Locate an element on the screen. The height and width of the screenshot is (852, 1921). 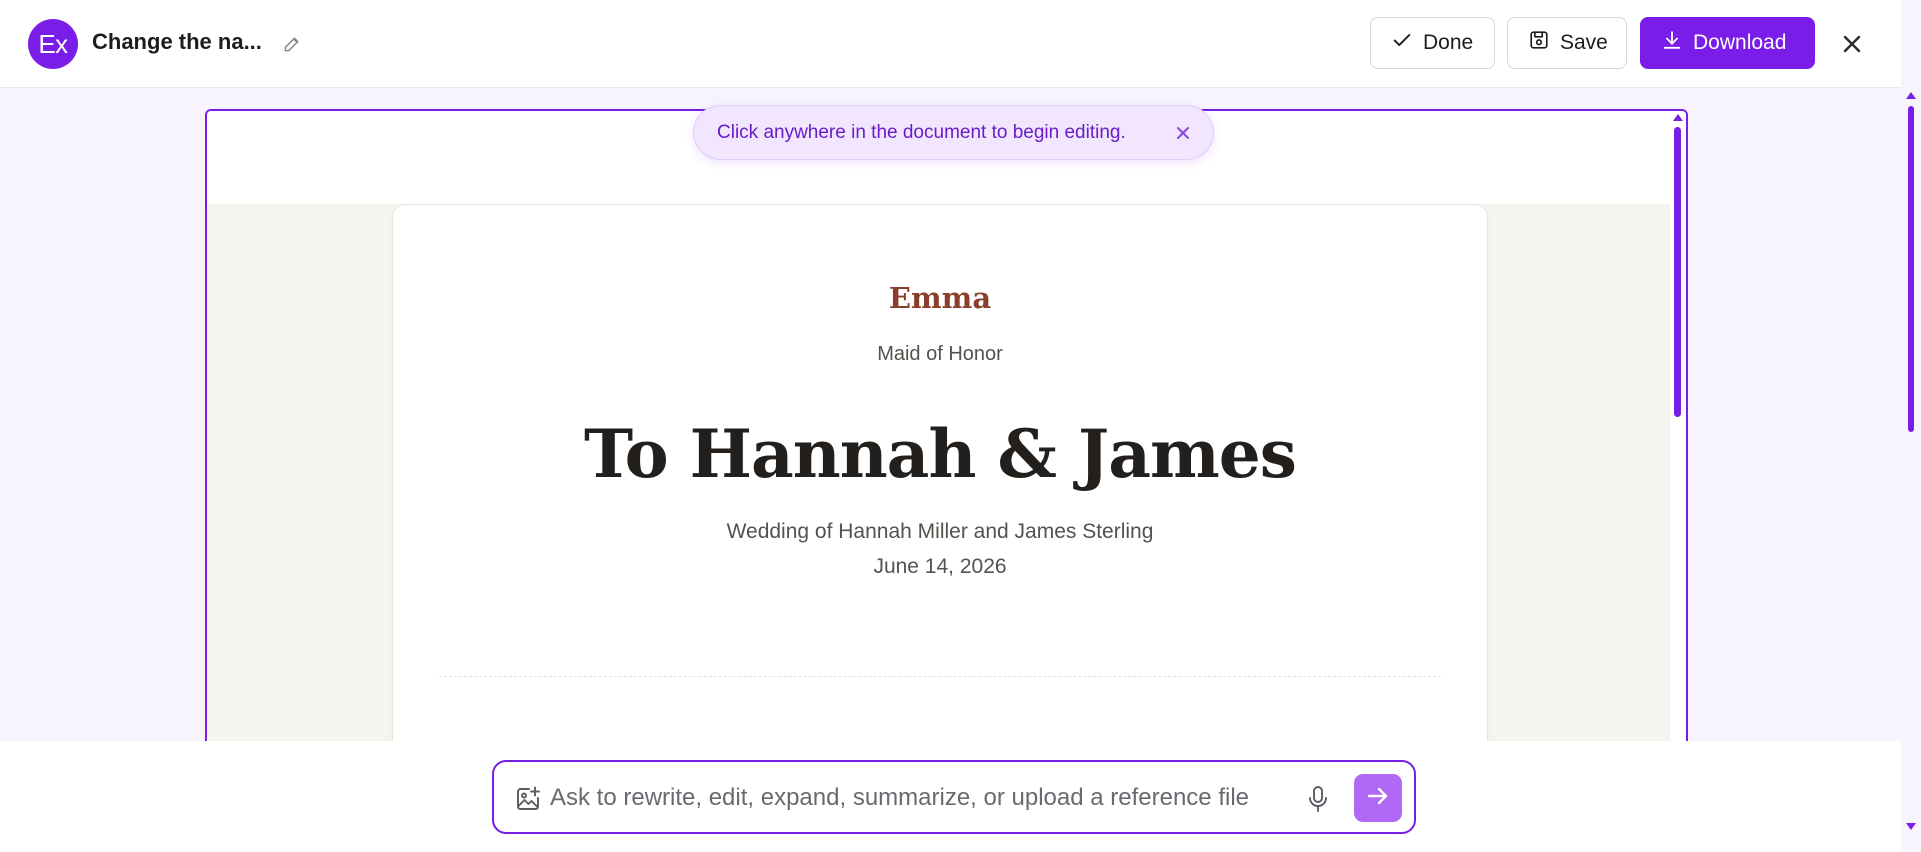
document-author: Emma is located at coordinates (940, 298).